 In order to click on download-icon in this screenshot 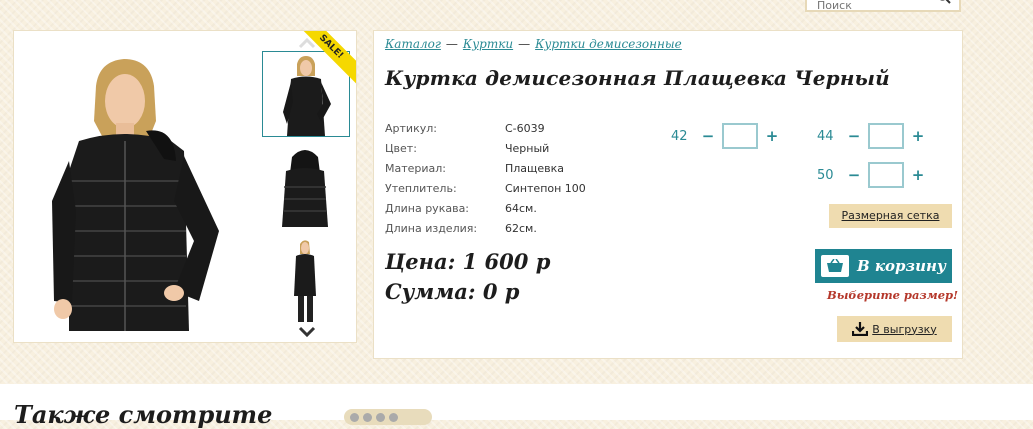, I will do `click(860, 329)`.